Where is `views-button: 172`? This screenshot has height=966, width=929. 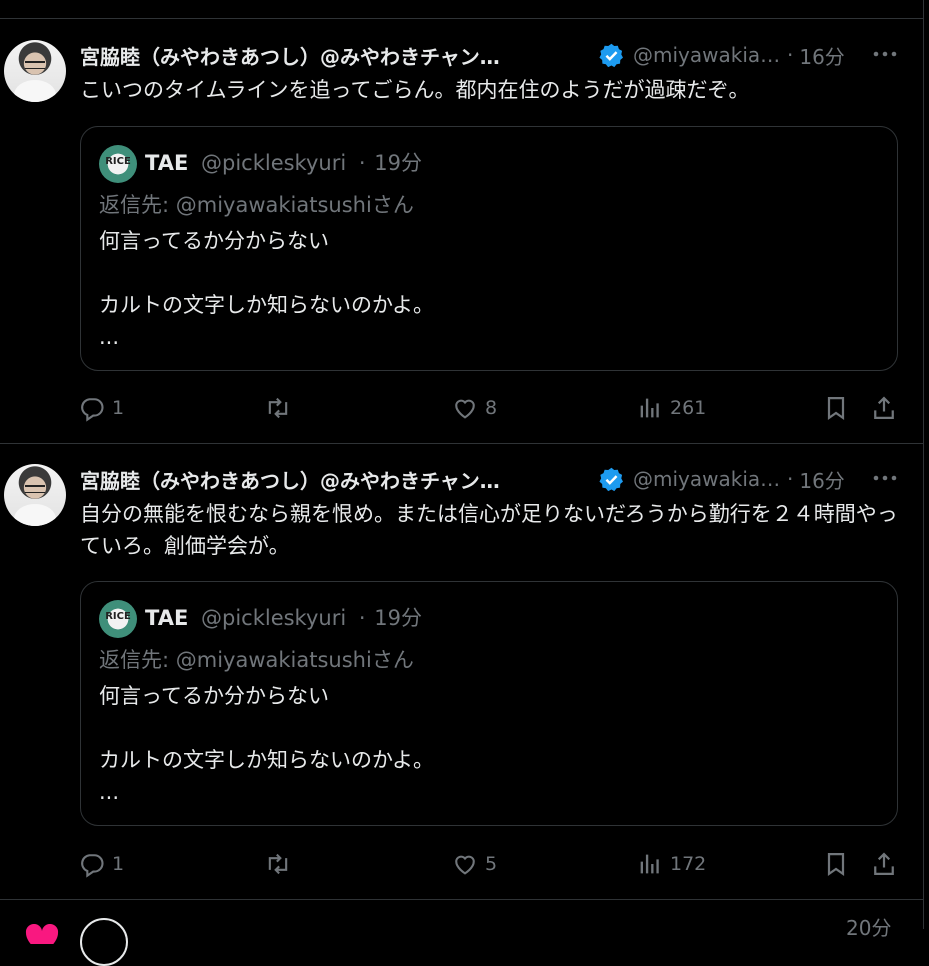
views-button: 172 is located at coordinates (671, 864).